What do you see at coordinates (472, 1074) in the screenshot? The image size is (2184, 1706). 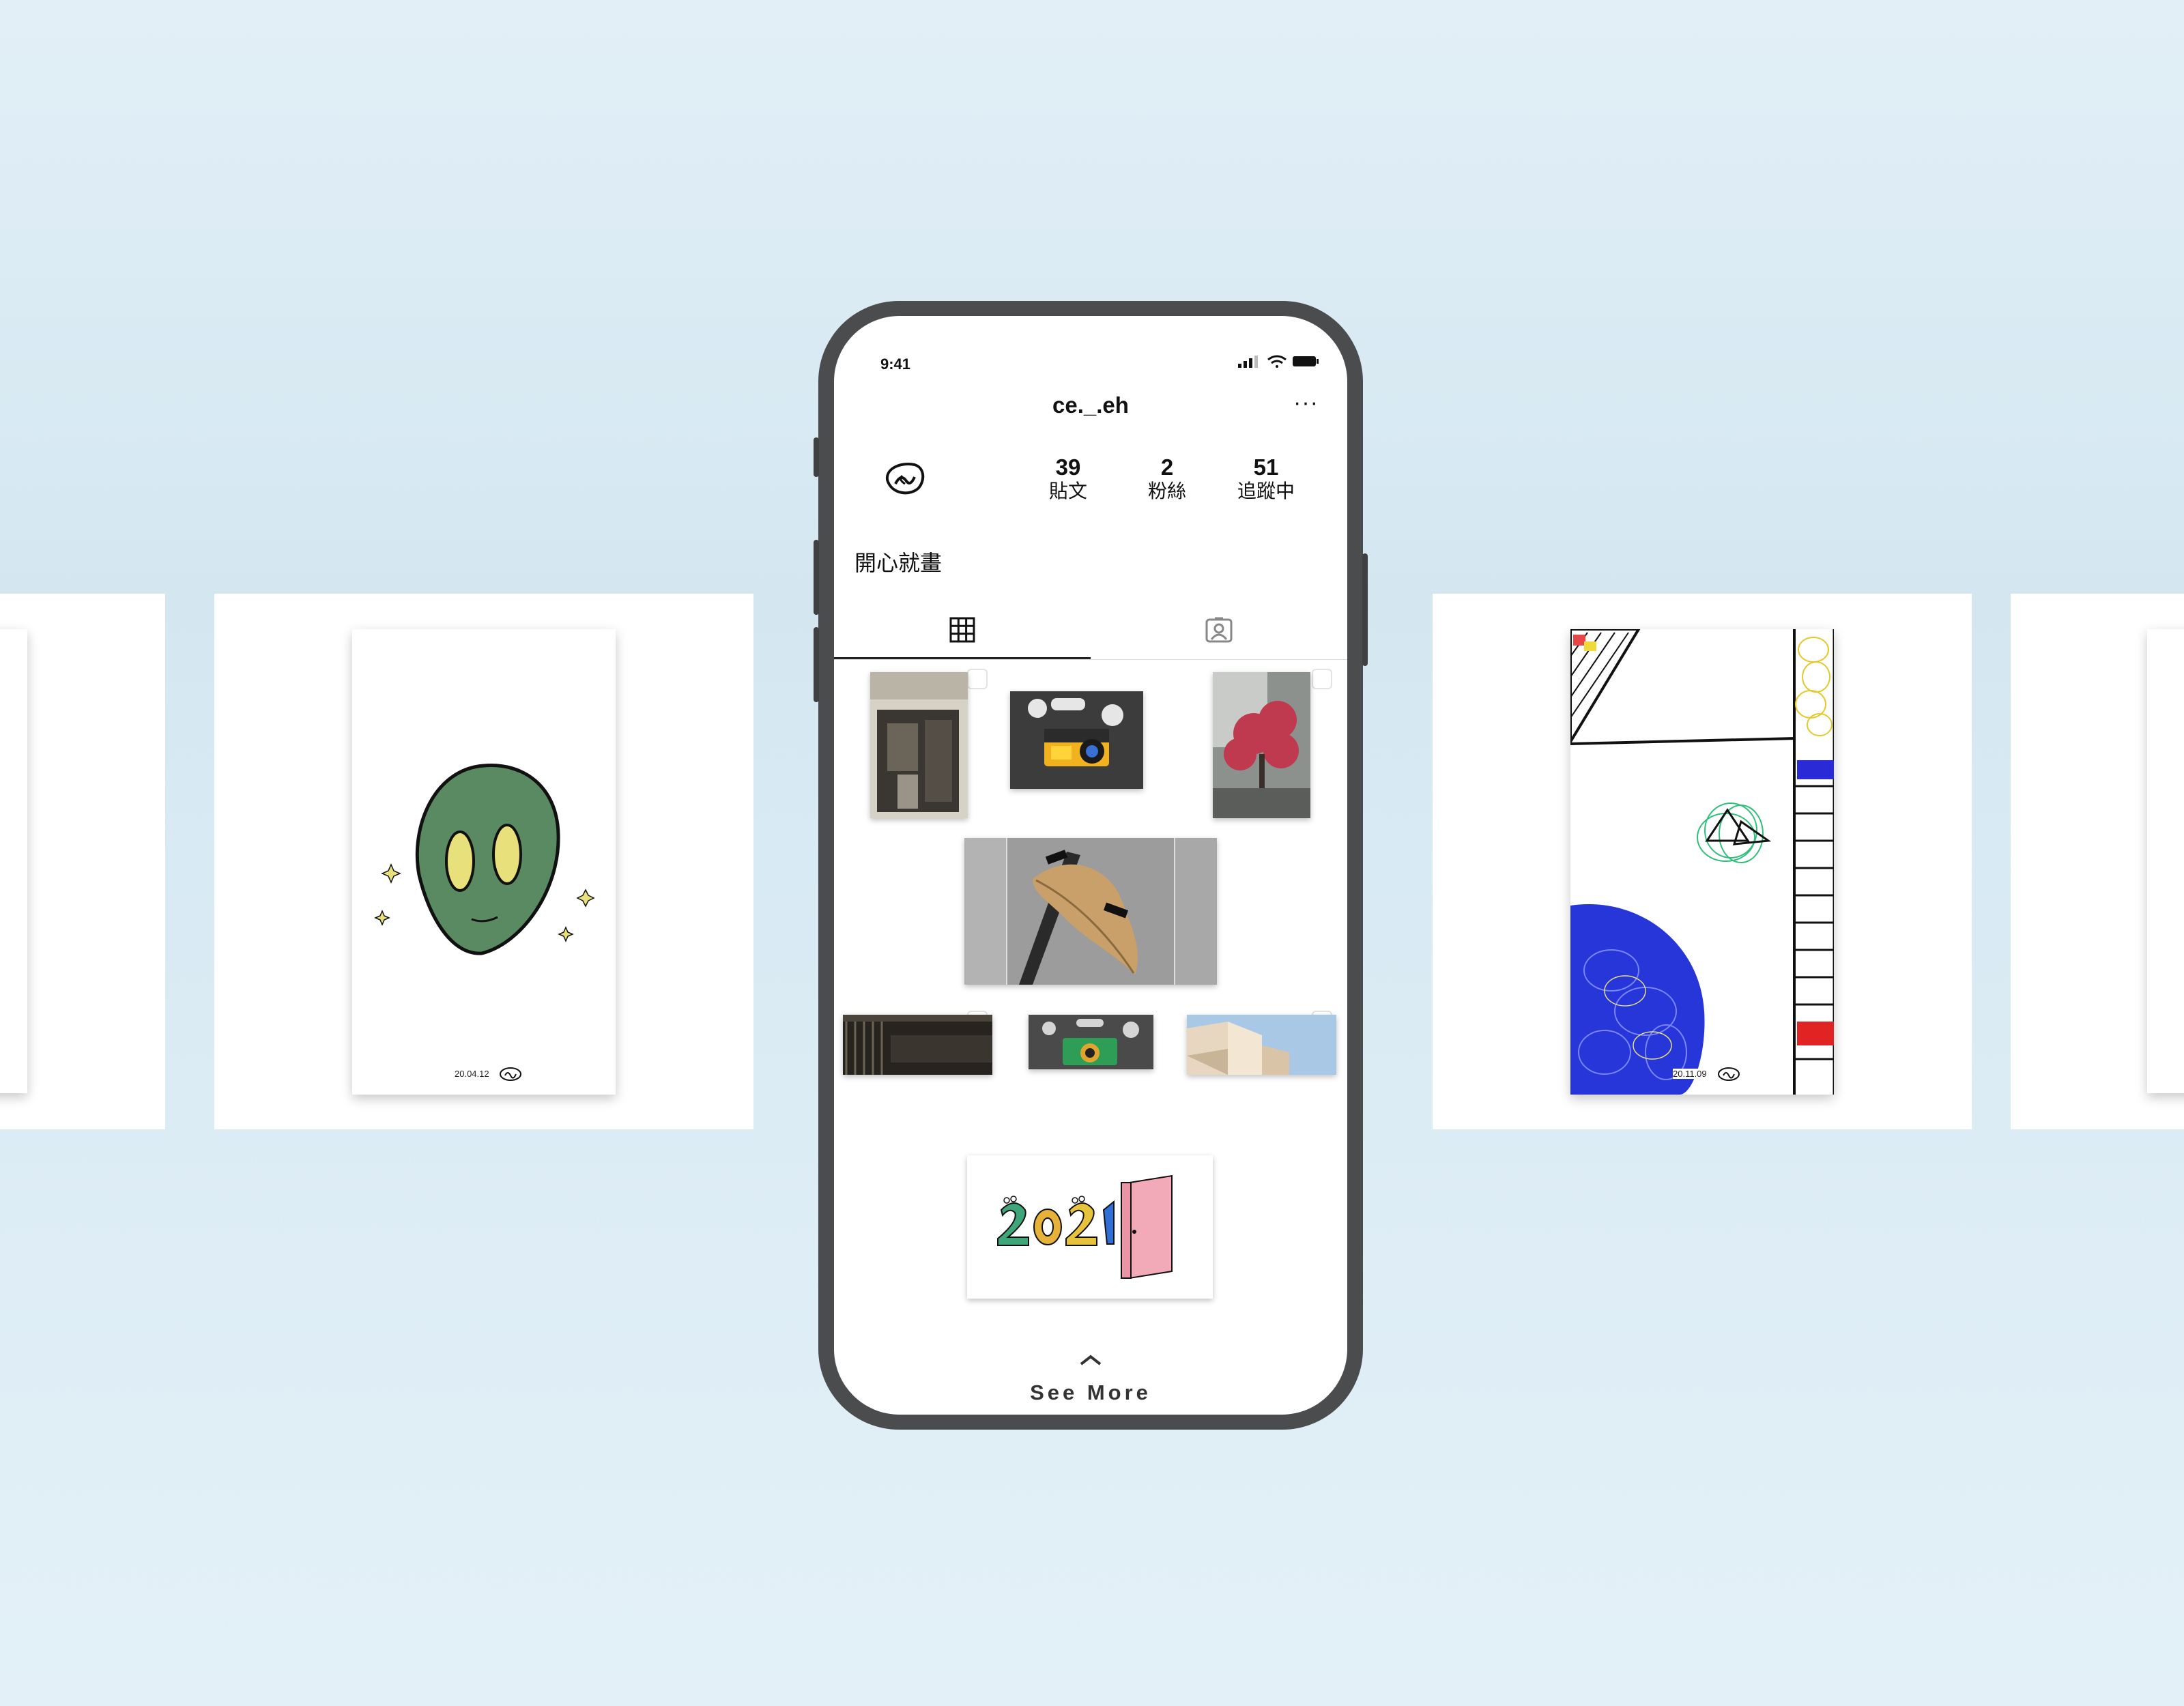 I see `poster-date-left: 20.04.12` at bounding box center [472, 1074].